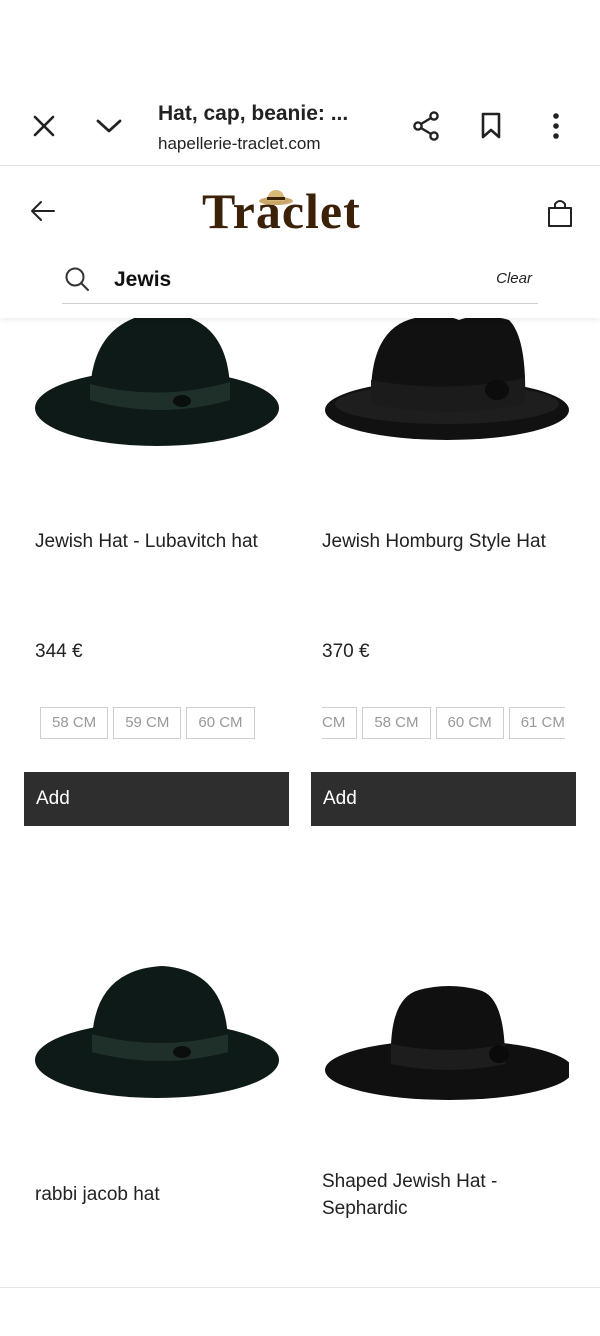 The image size is (600, 1336). Describe the element at coordinates (44, 126) in the screenshot. I see `close-icon` at that location.